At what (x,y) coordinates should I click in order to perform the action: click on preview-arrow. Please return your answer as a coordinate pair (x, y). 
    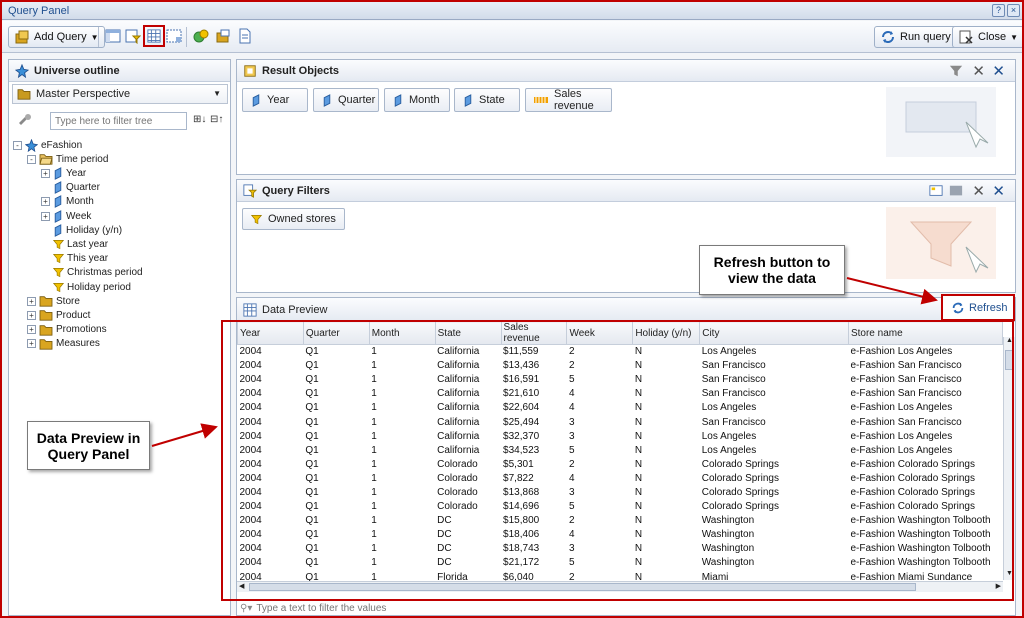
    Looking at the image, I should click on (184, 435).